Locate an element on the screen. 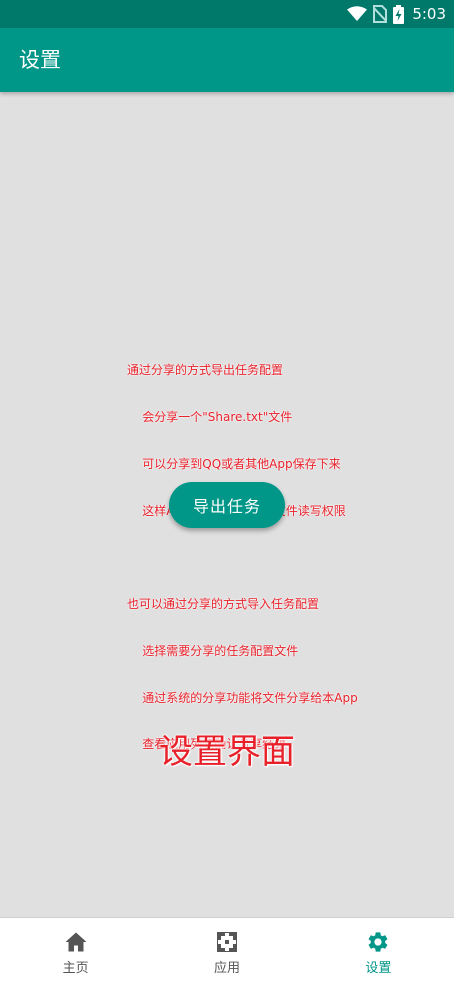  info-line: 也可以通过分享的方式导入任务配置 is located at coordinates (223, 604).